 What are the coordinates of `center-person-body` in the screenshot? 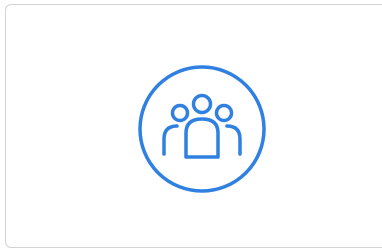 It's located at (202, 138).